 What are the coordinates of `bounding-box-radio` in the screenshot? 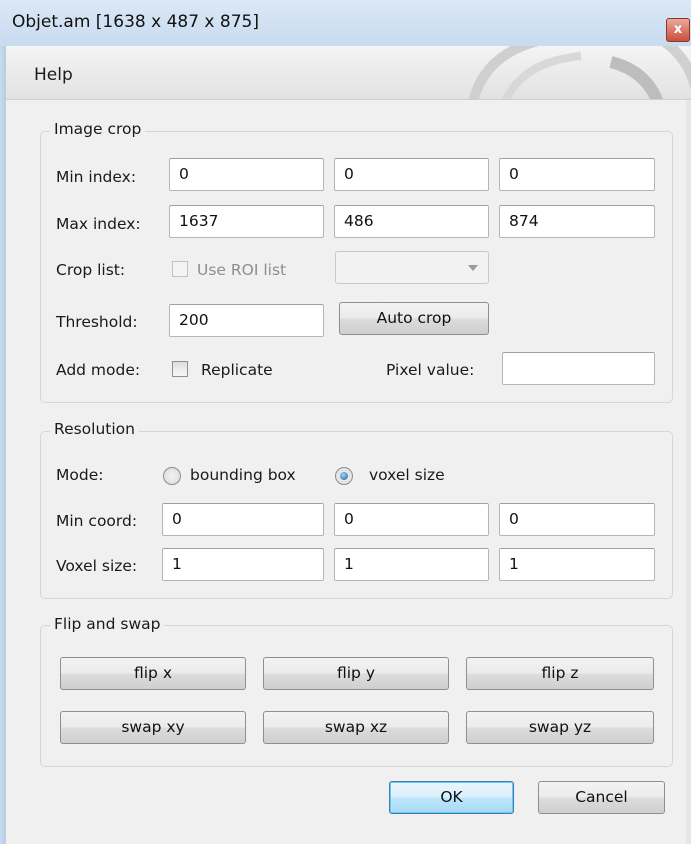 It's located at (172, 476).